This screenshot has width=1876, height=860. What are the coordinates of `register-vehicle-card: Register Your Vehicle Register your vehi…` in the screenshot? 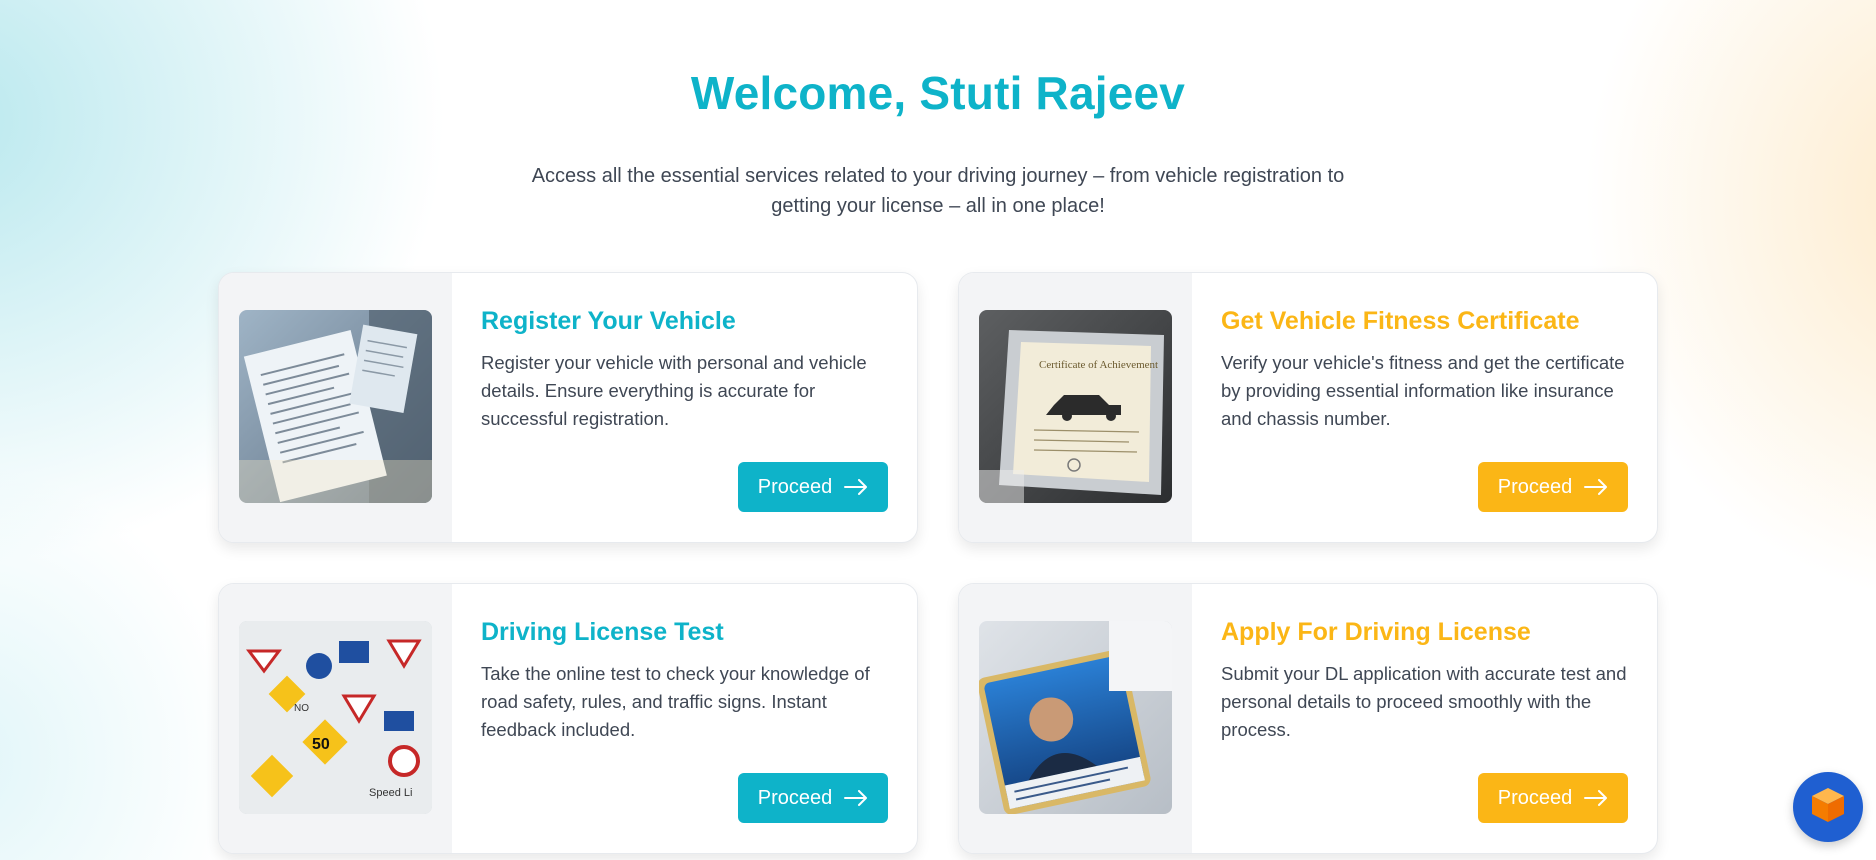 It's located at (568, 407).